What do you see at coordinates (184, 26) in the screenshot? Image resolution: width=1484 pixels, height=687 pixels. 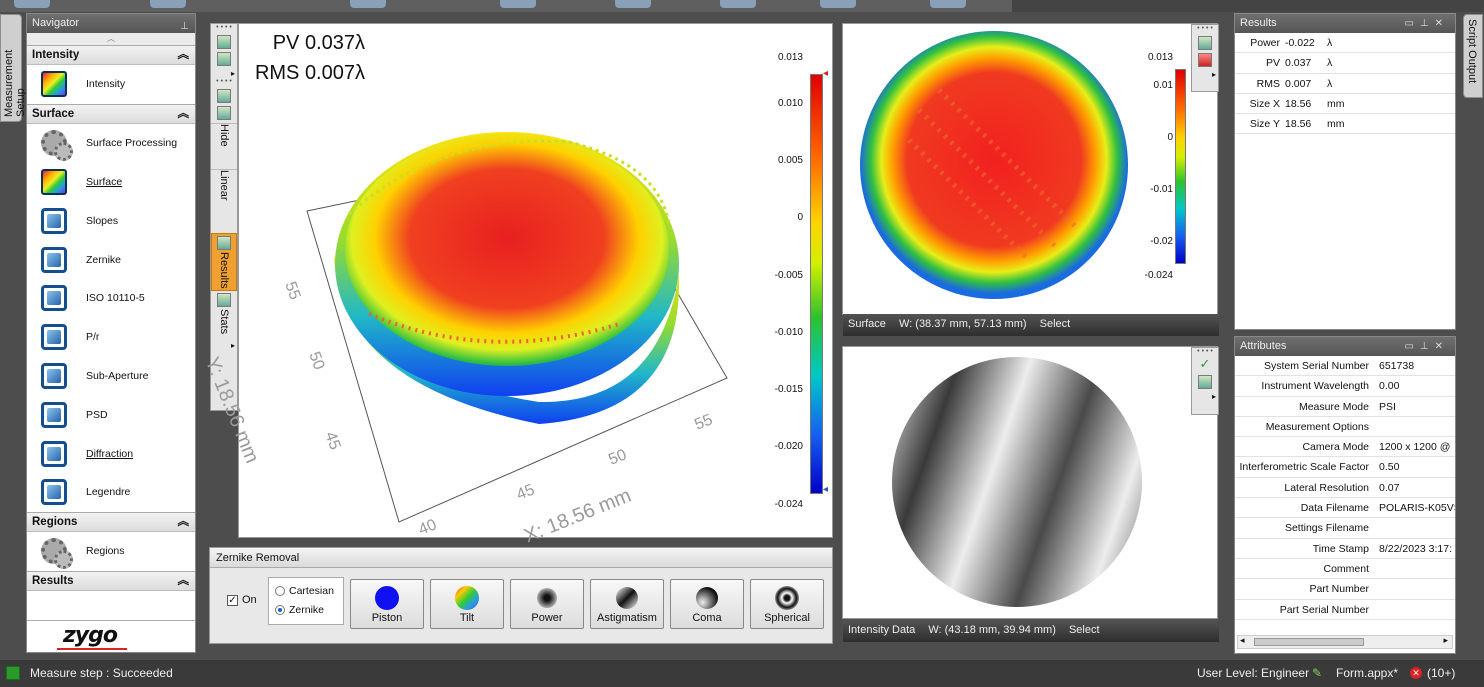 I see `pin-icon: ⊥` at bounding box center [184, 26].